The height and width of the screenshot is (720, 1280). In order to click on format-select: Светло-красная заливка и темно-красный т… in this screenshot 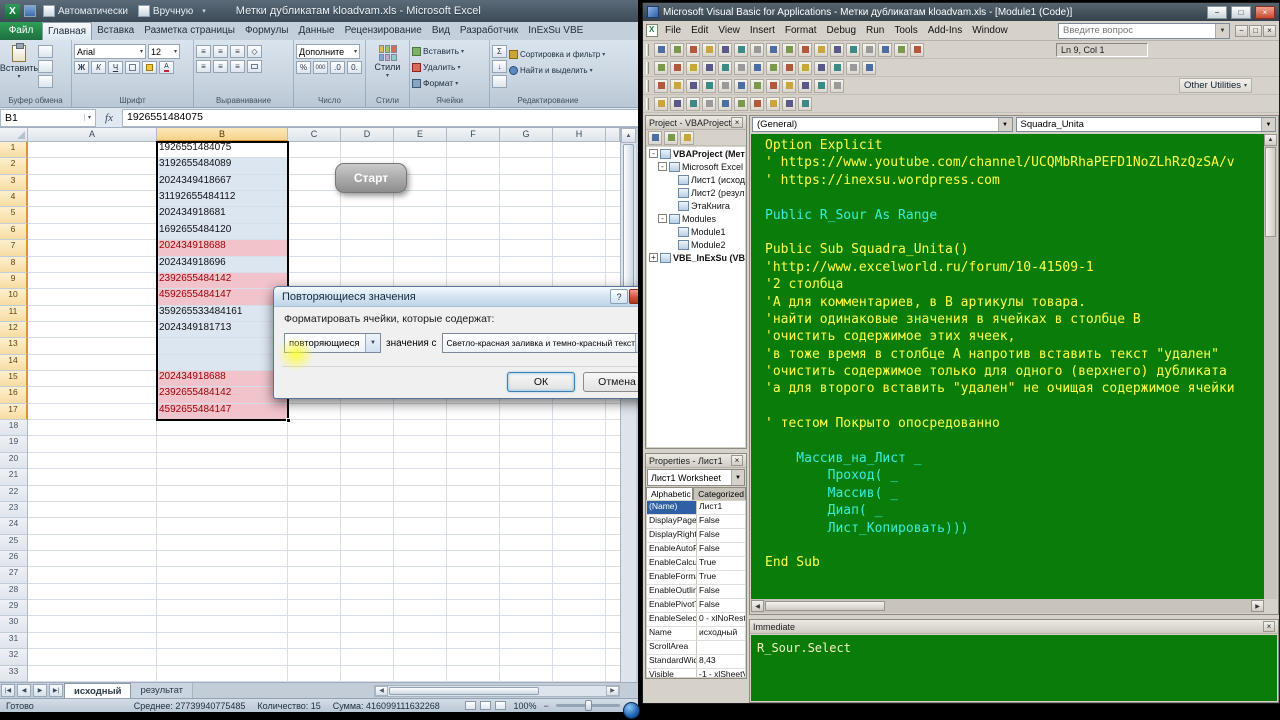, I will do `click(539, 343)`.